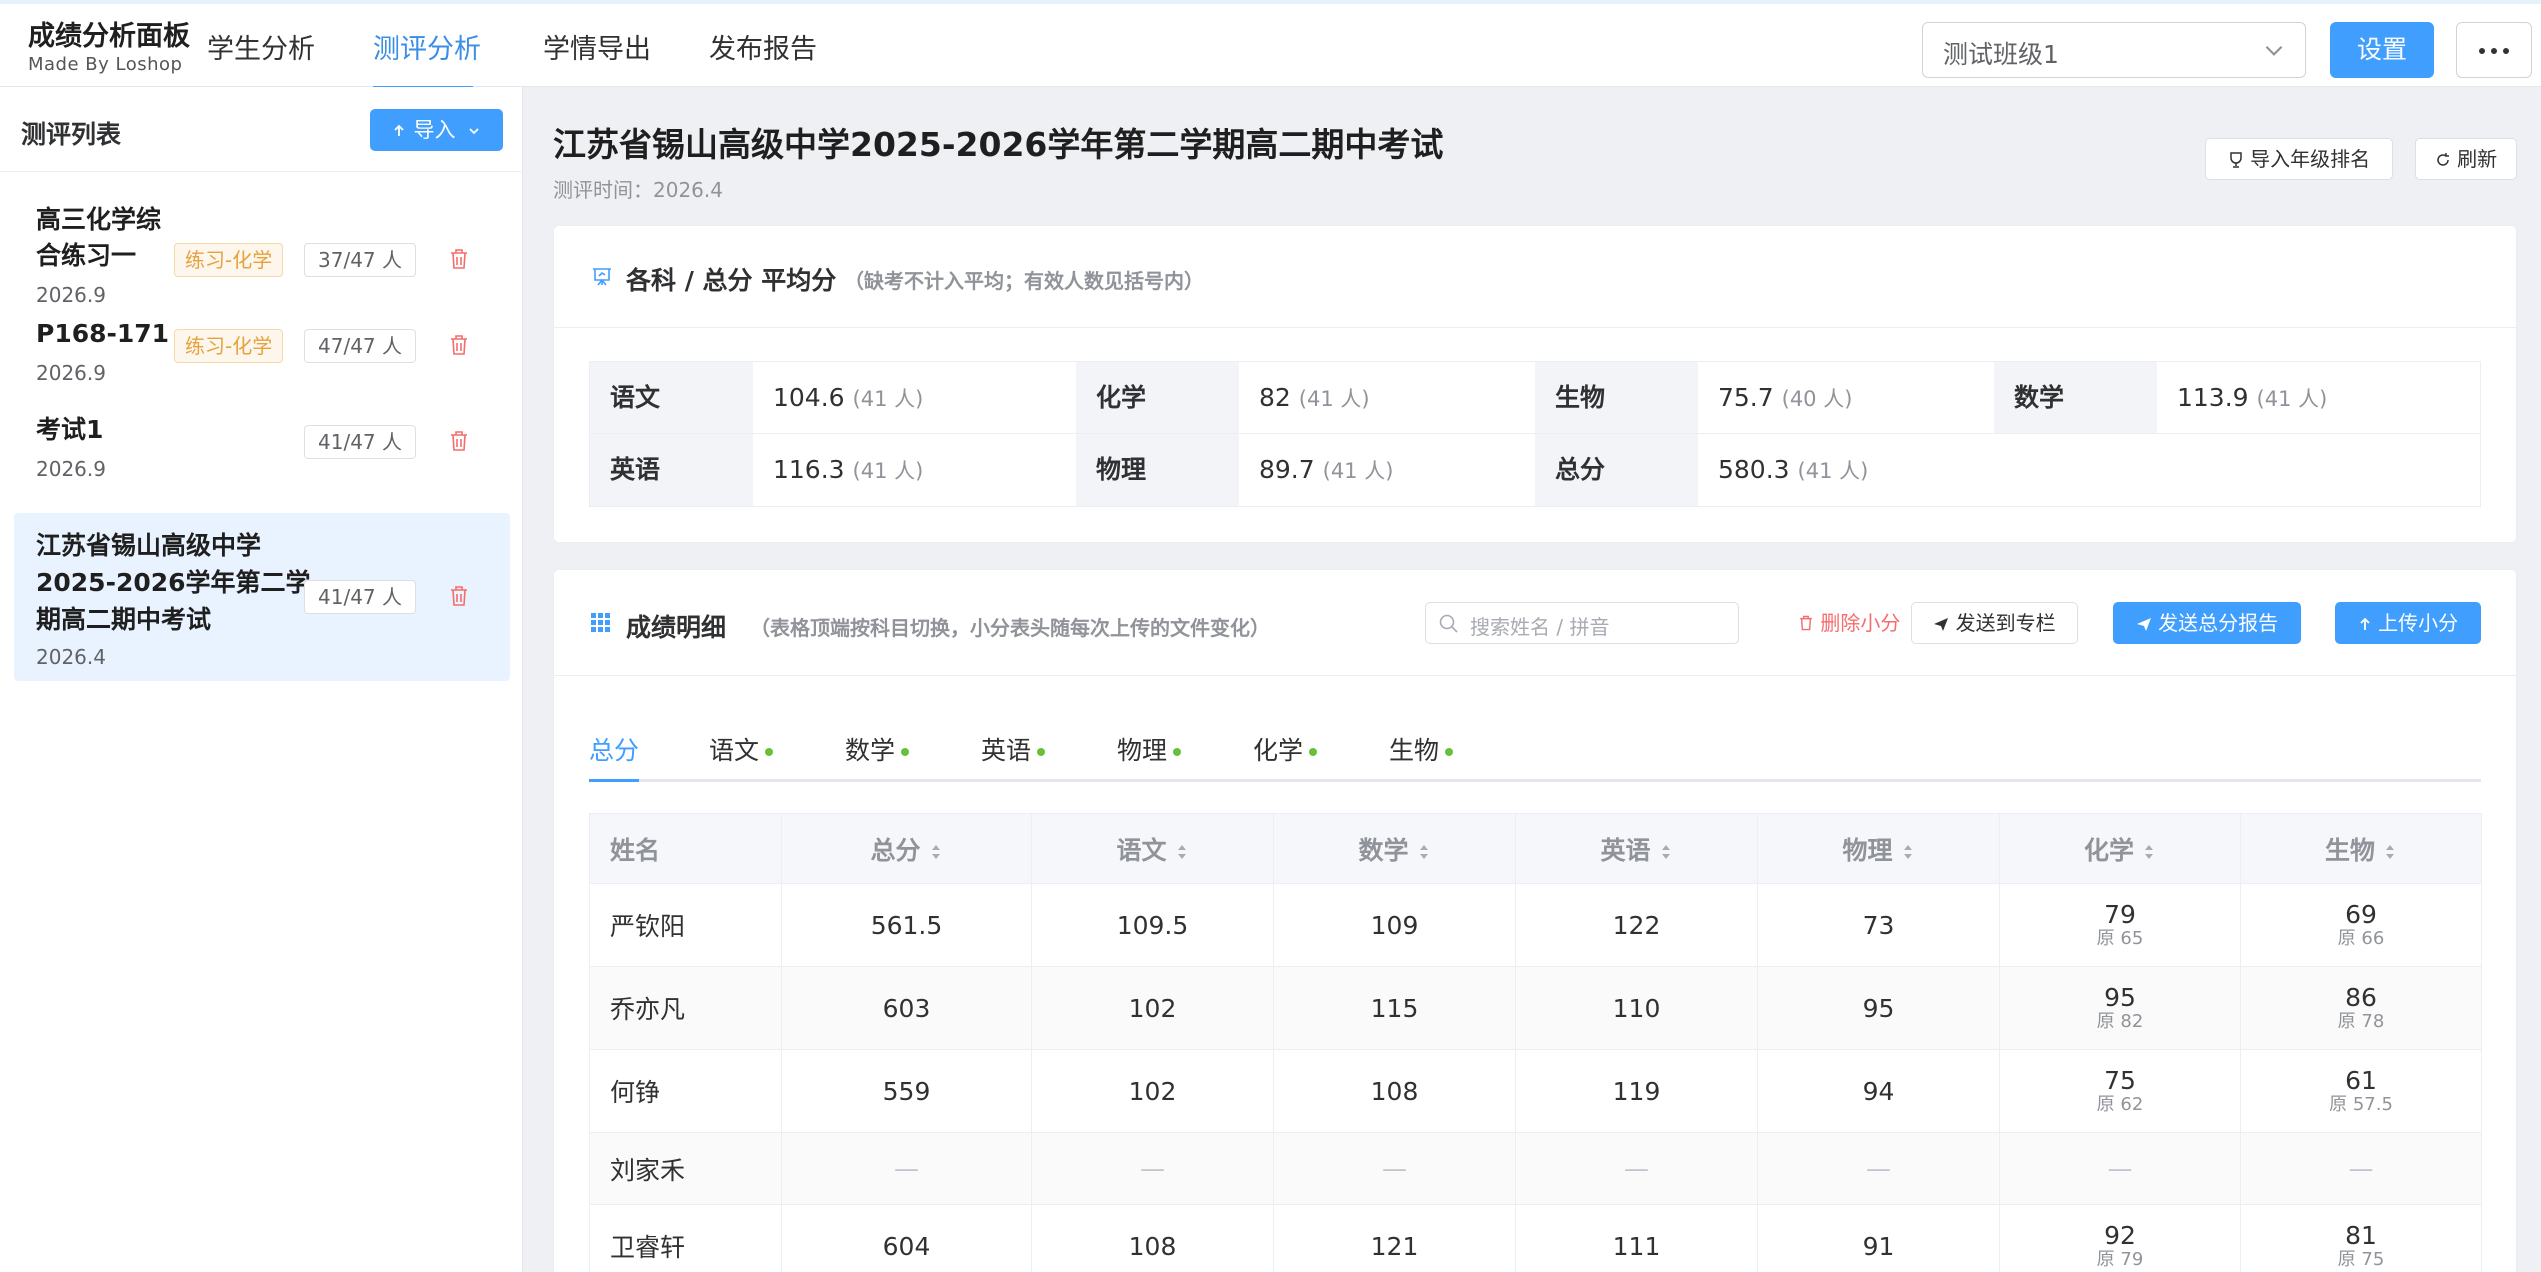 The height and width of the screenshot is (1272, 2541). I want to click on send-report-button: 发送总分报告, so click(2207, 623).